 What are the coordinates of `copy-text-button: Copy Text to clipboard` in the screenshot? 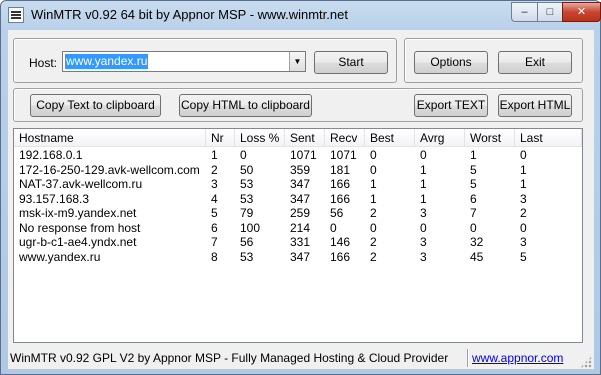 It's located at (95, 105).